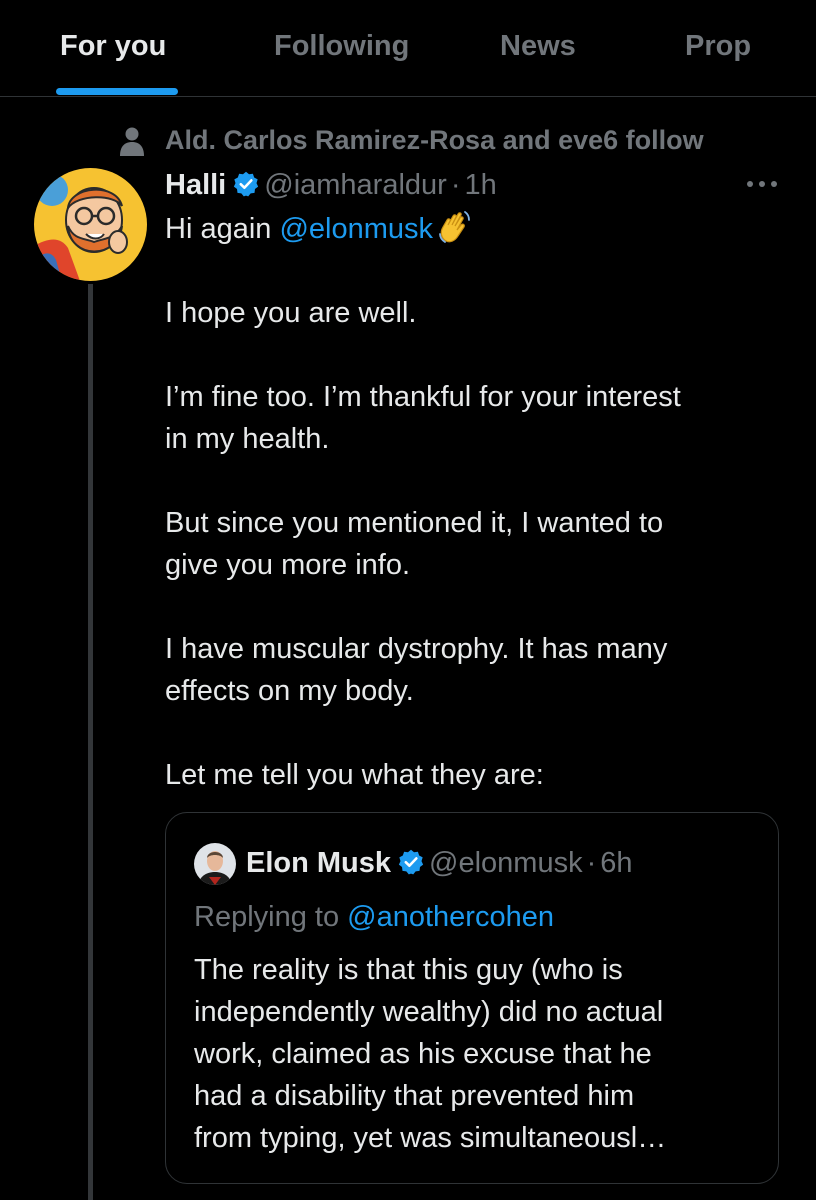 This screenshot has width=816, height=1200. What do you see at coordinates (355, 185) in the screenshot?
I see `author-handle: @iamharaldur` at bounding box center [355, 185].